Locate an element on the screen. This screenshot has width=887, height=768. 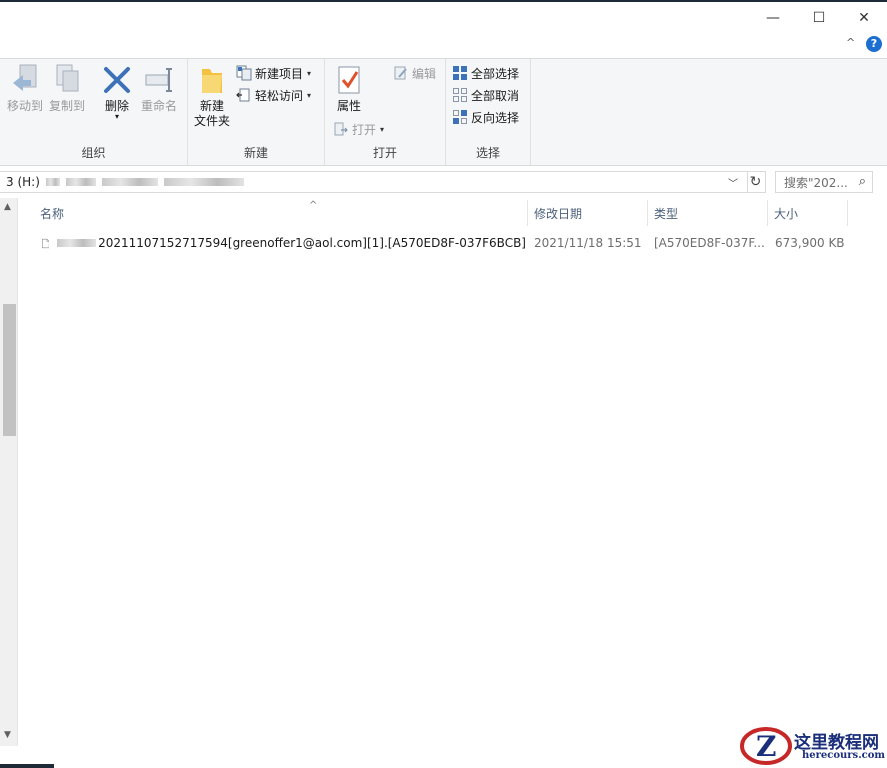
select-none-label: 全部取消 is located at coordinates (495, 95).